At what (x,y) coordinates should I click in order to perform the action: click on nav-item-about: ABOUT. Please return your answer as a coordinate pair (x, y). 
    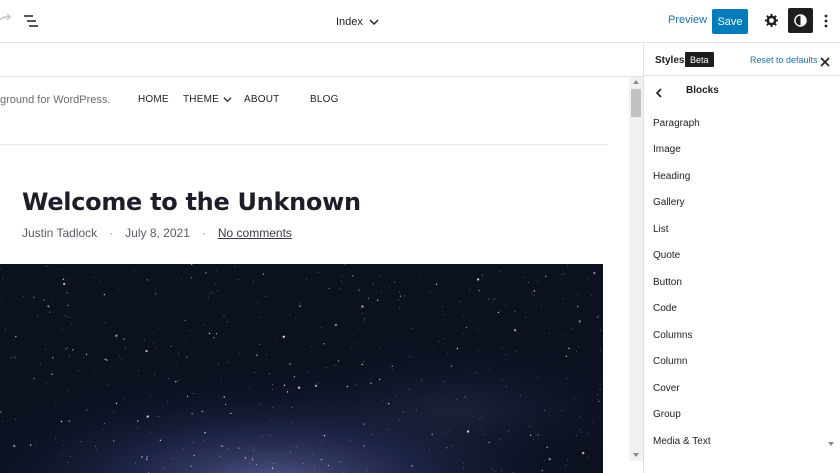
    Looking at the image, I should click on (261, 99).